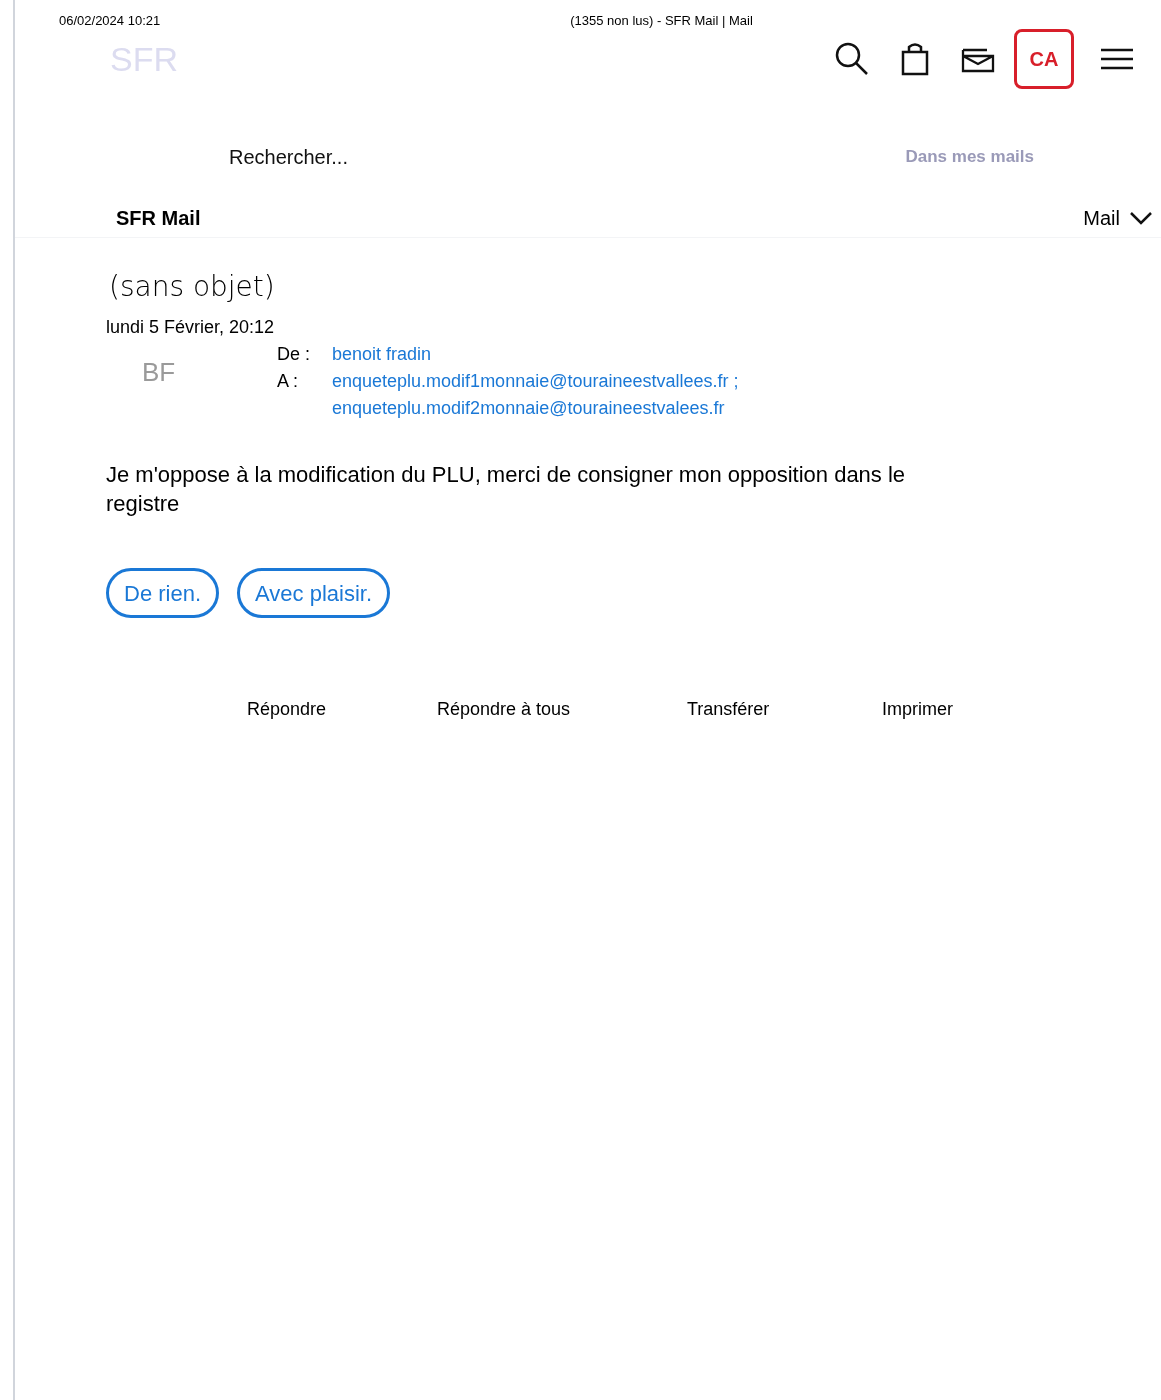 The height and width of the screenshot is (1400, 1161). I want to click on to-label: A :, so click(288, 381).